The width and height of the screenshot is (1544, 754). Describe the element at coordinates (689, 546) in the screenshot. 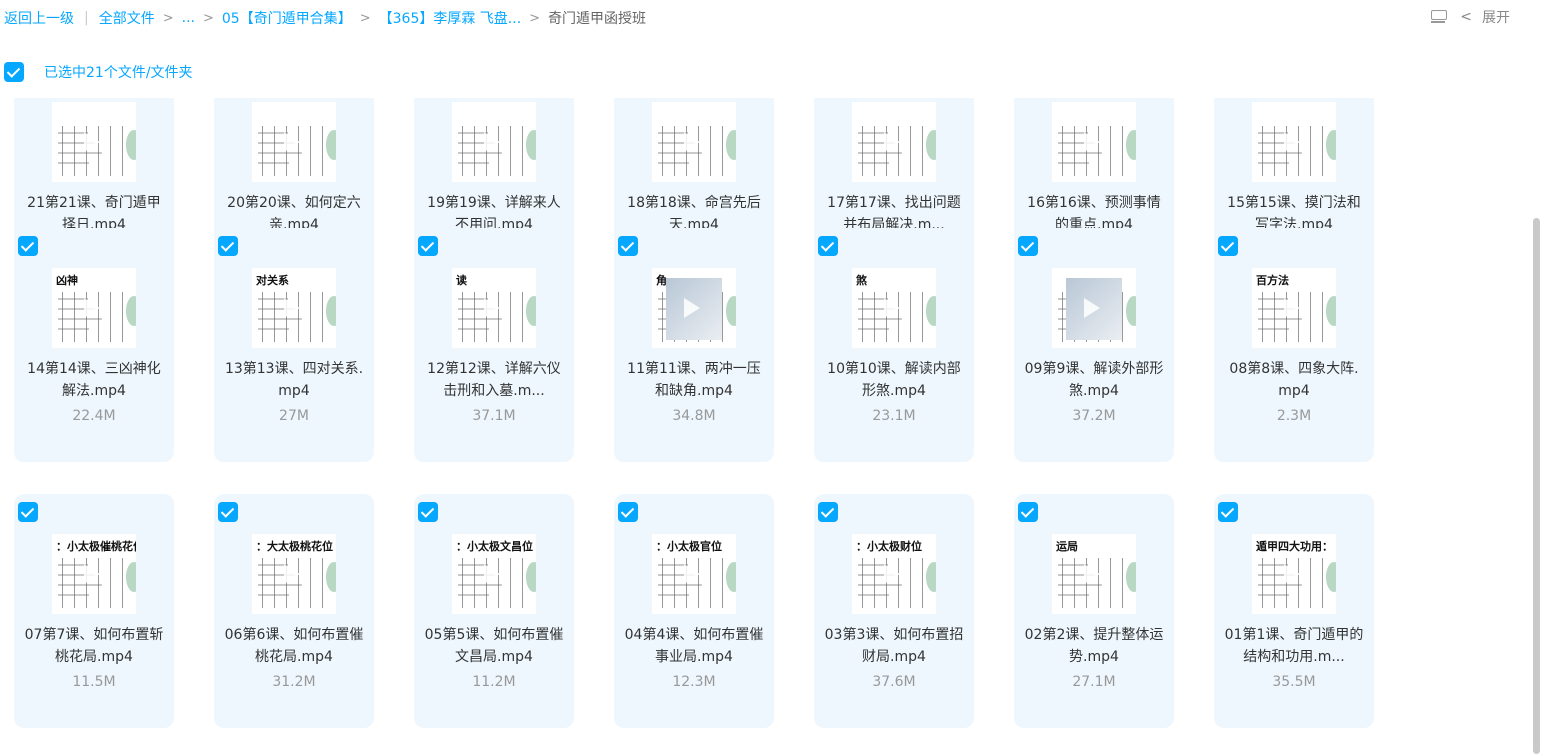

I see `thumbnail-title: ：小太极官位` at that location.